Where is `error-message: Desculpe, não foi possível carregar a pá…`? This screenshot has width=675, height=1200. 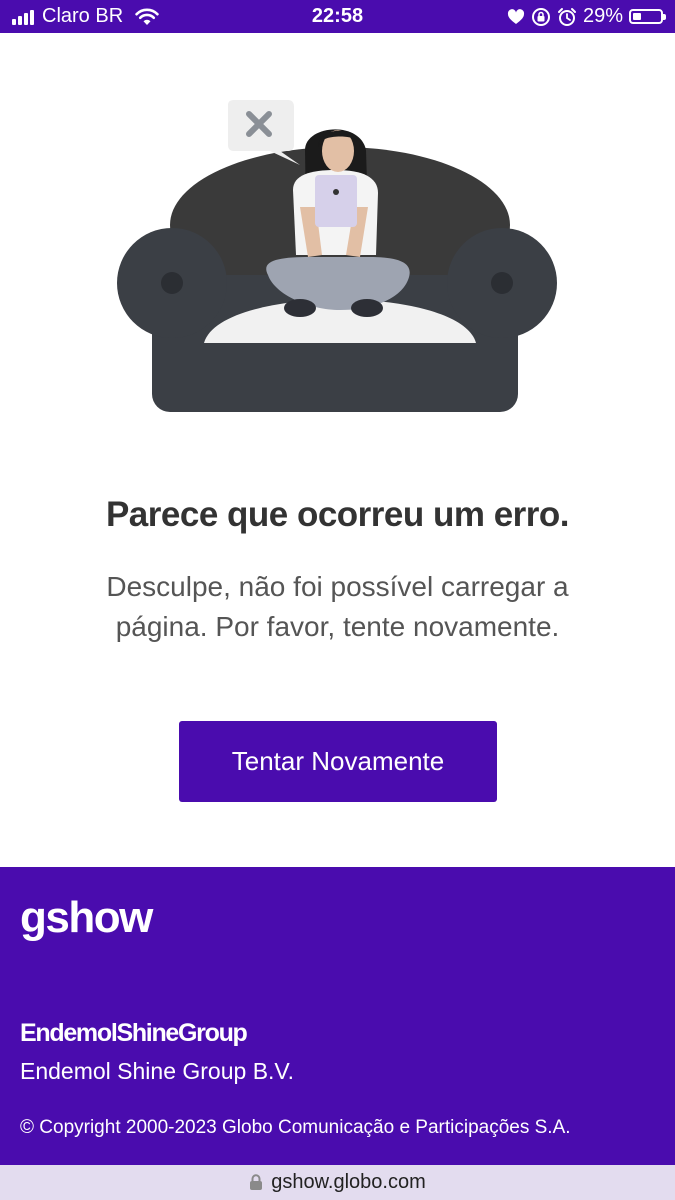 error-message: Desculpe, não foi possível carregar a pá… is located at coordinates (337, 606).